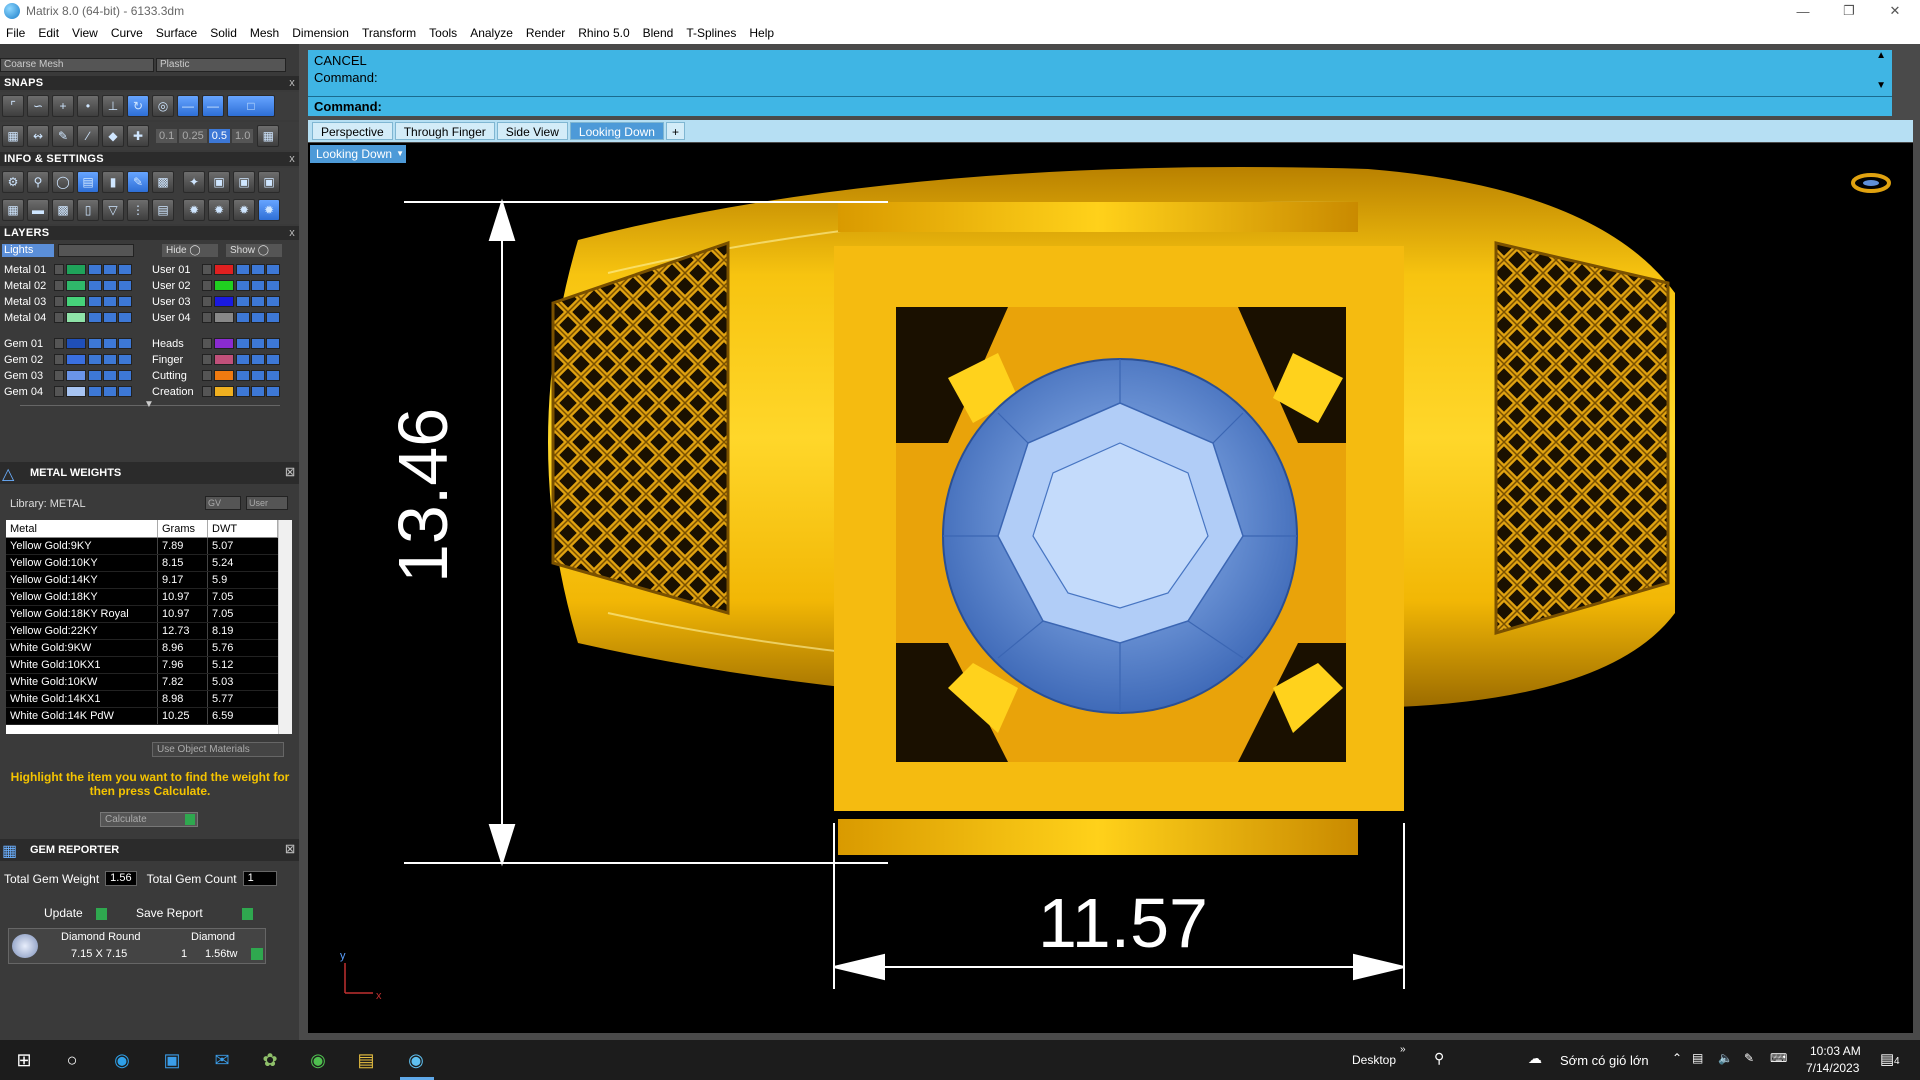 This screenshot has height=1080, width=1920. I want to click on network-icon: ▤, so click(1697, 1058).